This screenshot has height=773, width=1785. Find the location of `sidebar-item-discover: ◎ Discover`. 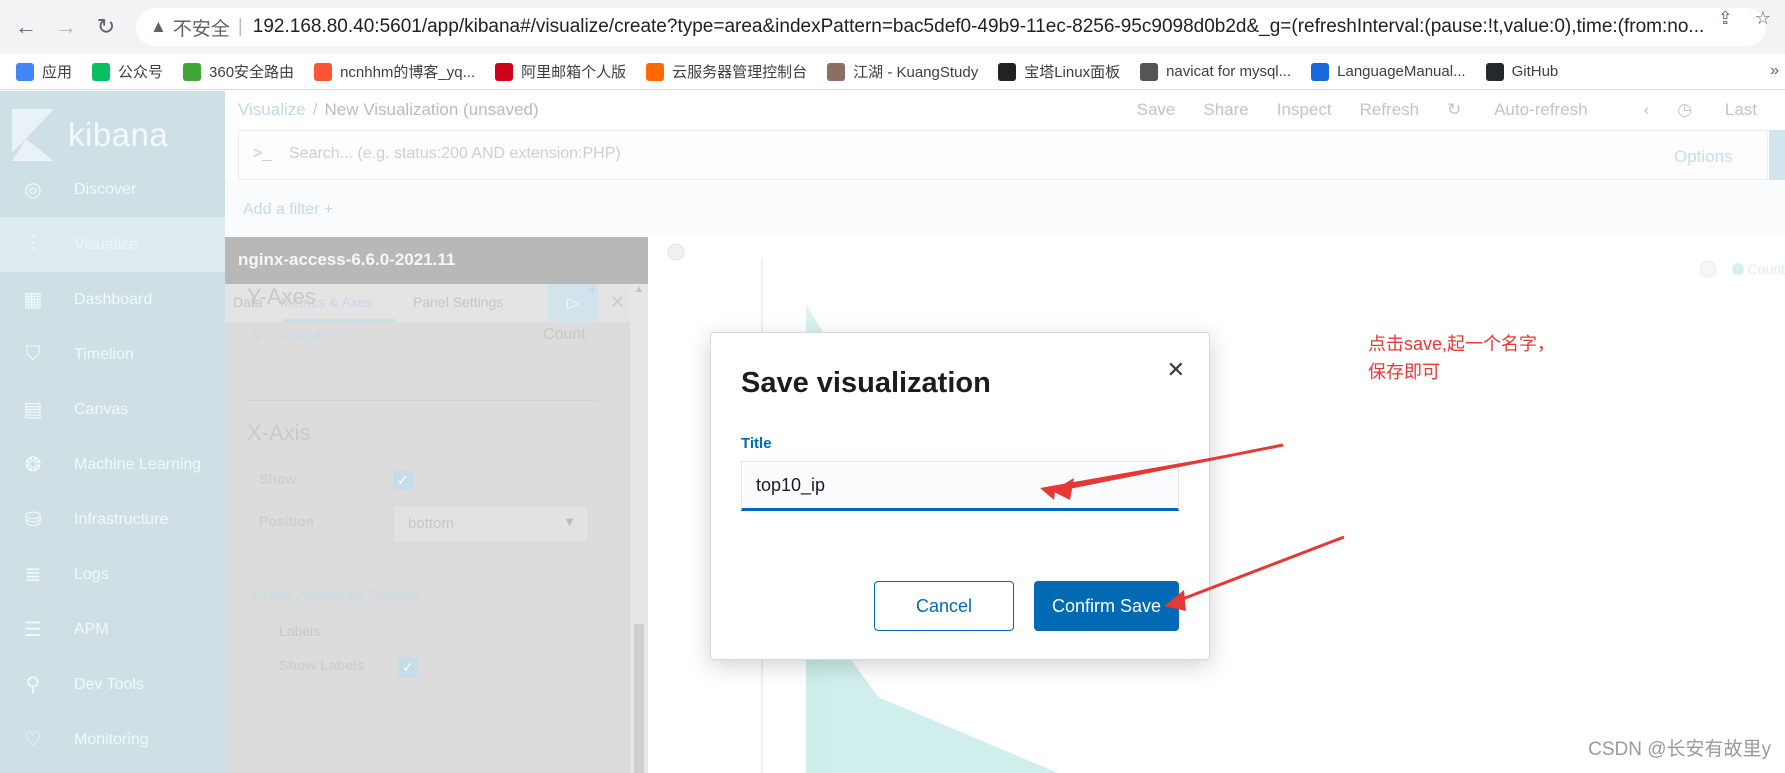

sidebar-item-discover: ◎ Discover is located at coordinates (112, 189).